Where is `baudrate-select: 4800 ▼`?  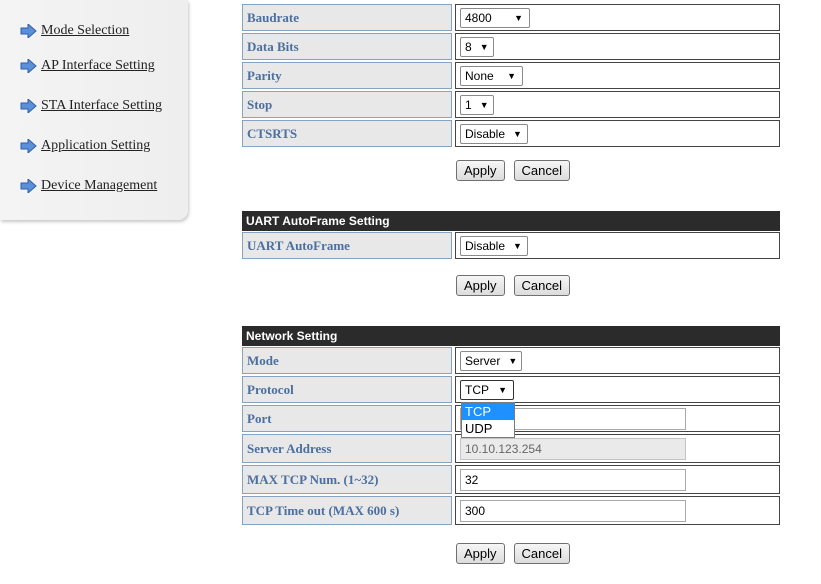
baudrate-select: 4800 ▼ is located at coordinates (495, 17).